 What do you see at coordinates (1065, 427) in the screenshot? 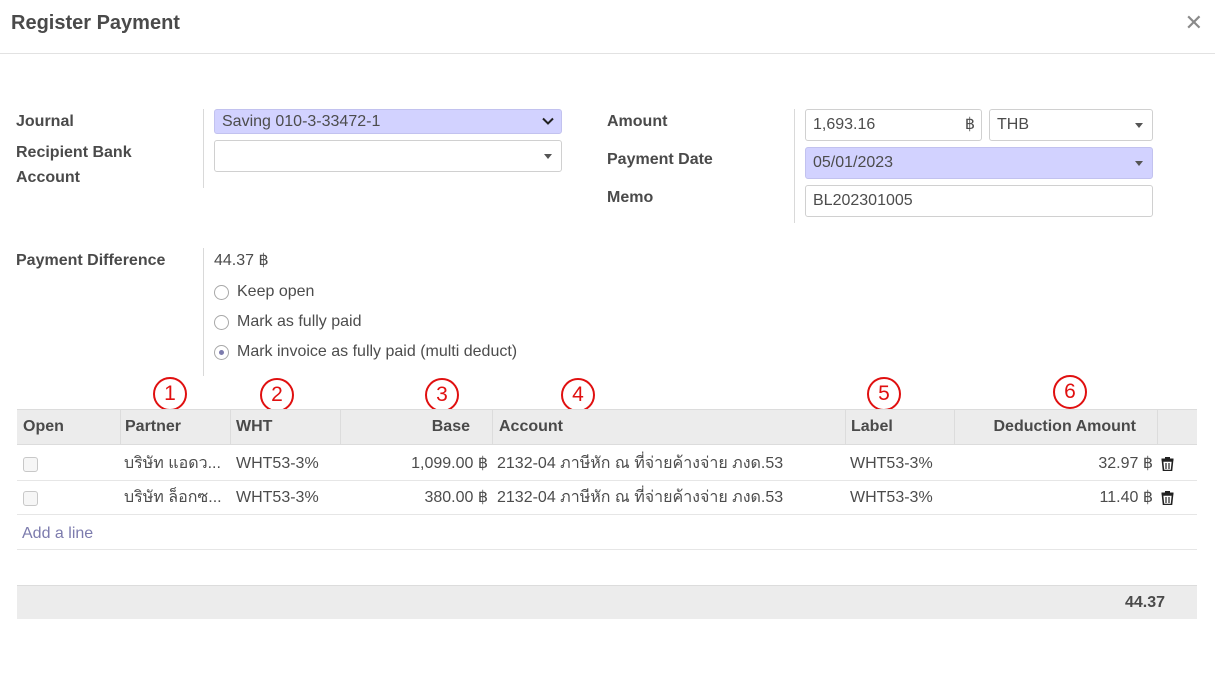
I see `column-deduction-amount: Deduction Amount` at bounding box center [1065, 427].